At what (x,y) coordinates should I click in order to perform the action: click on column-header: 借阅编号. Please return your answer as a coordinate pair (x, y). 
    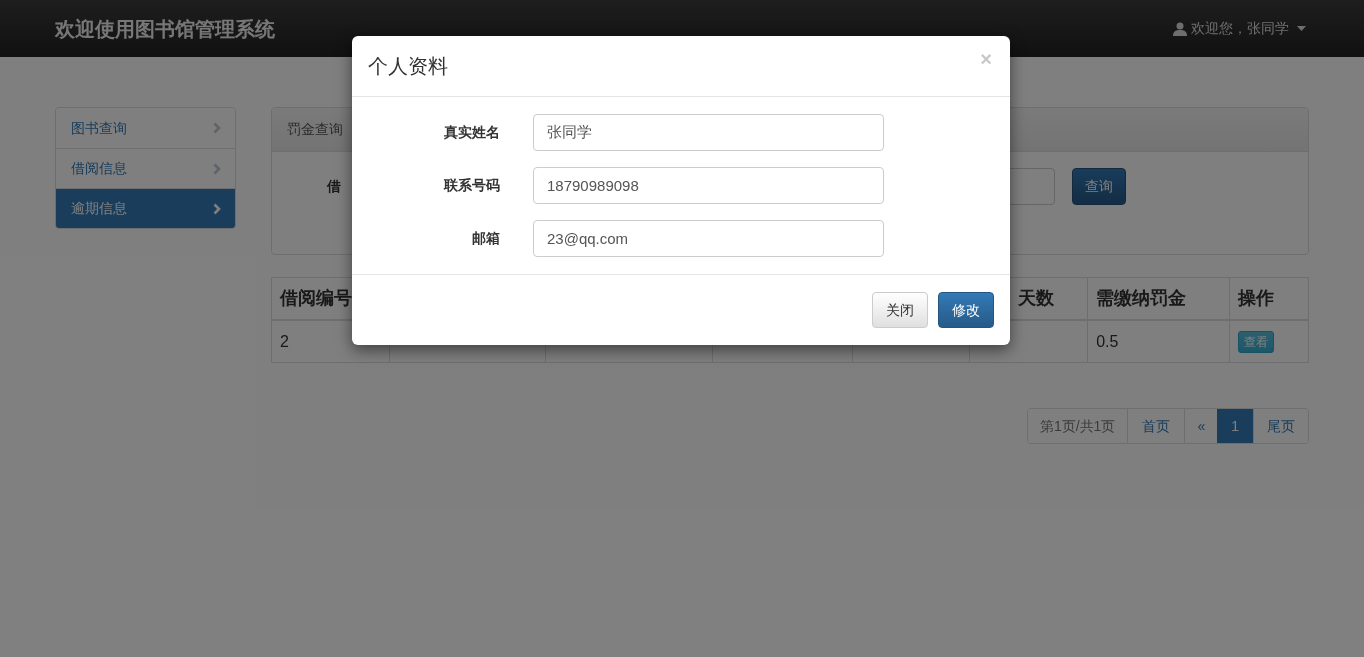
    Looking at the image, I should click on (316, 298).